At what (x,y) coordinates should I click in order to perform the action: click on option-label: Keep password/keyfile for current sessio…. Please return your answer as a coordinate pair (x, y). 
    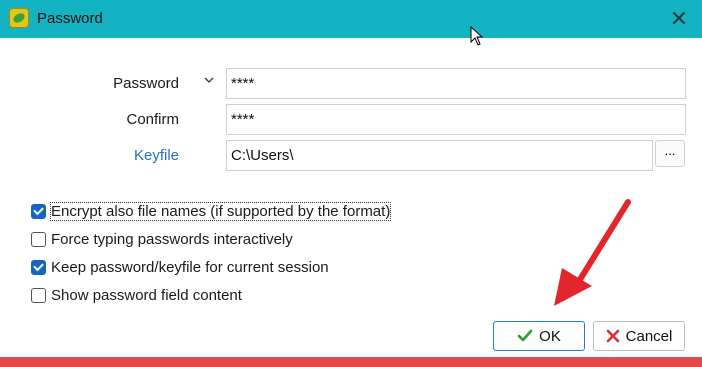
    Looking at the image, I should click on (190, 267).